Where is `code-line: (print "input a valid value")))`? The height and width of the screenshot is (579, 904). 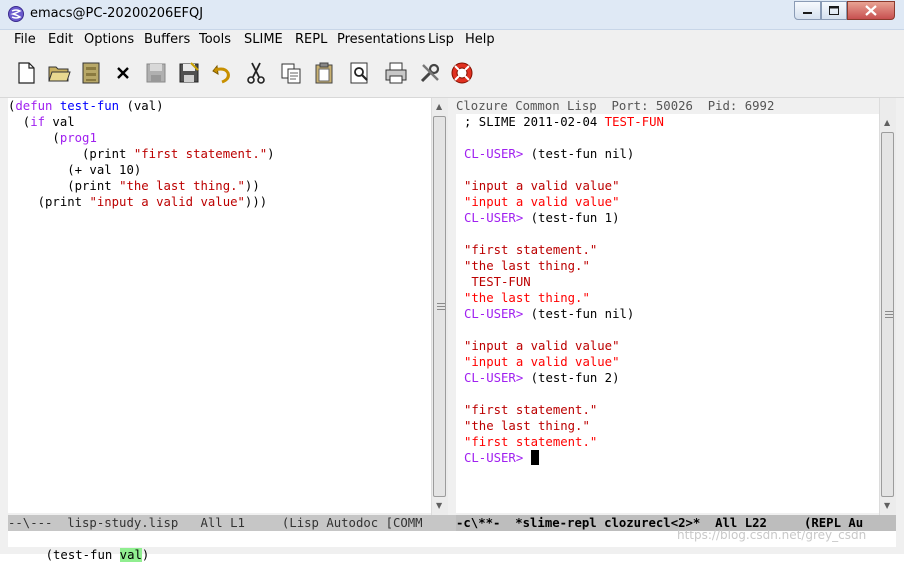
code-line: (print "input a valid value"))) is located at coordinates (138, 202).